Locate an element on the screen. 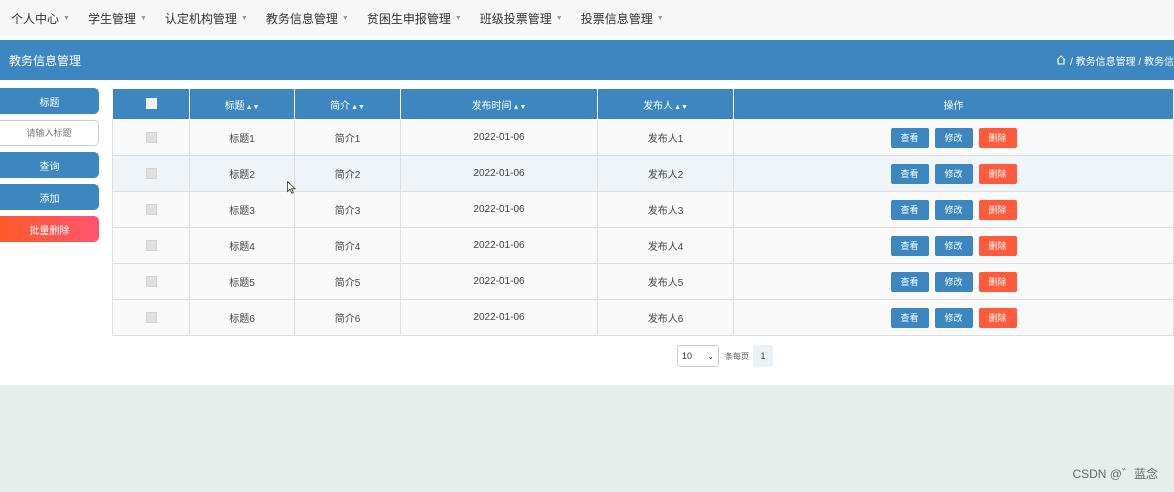  table-row: 标题6 简介6 2022-01-06 发布人6 查看 修改 删除 is located at coordinates (643, 317).